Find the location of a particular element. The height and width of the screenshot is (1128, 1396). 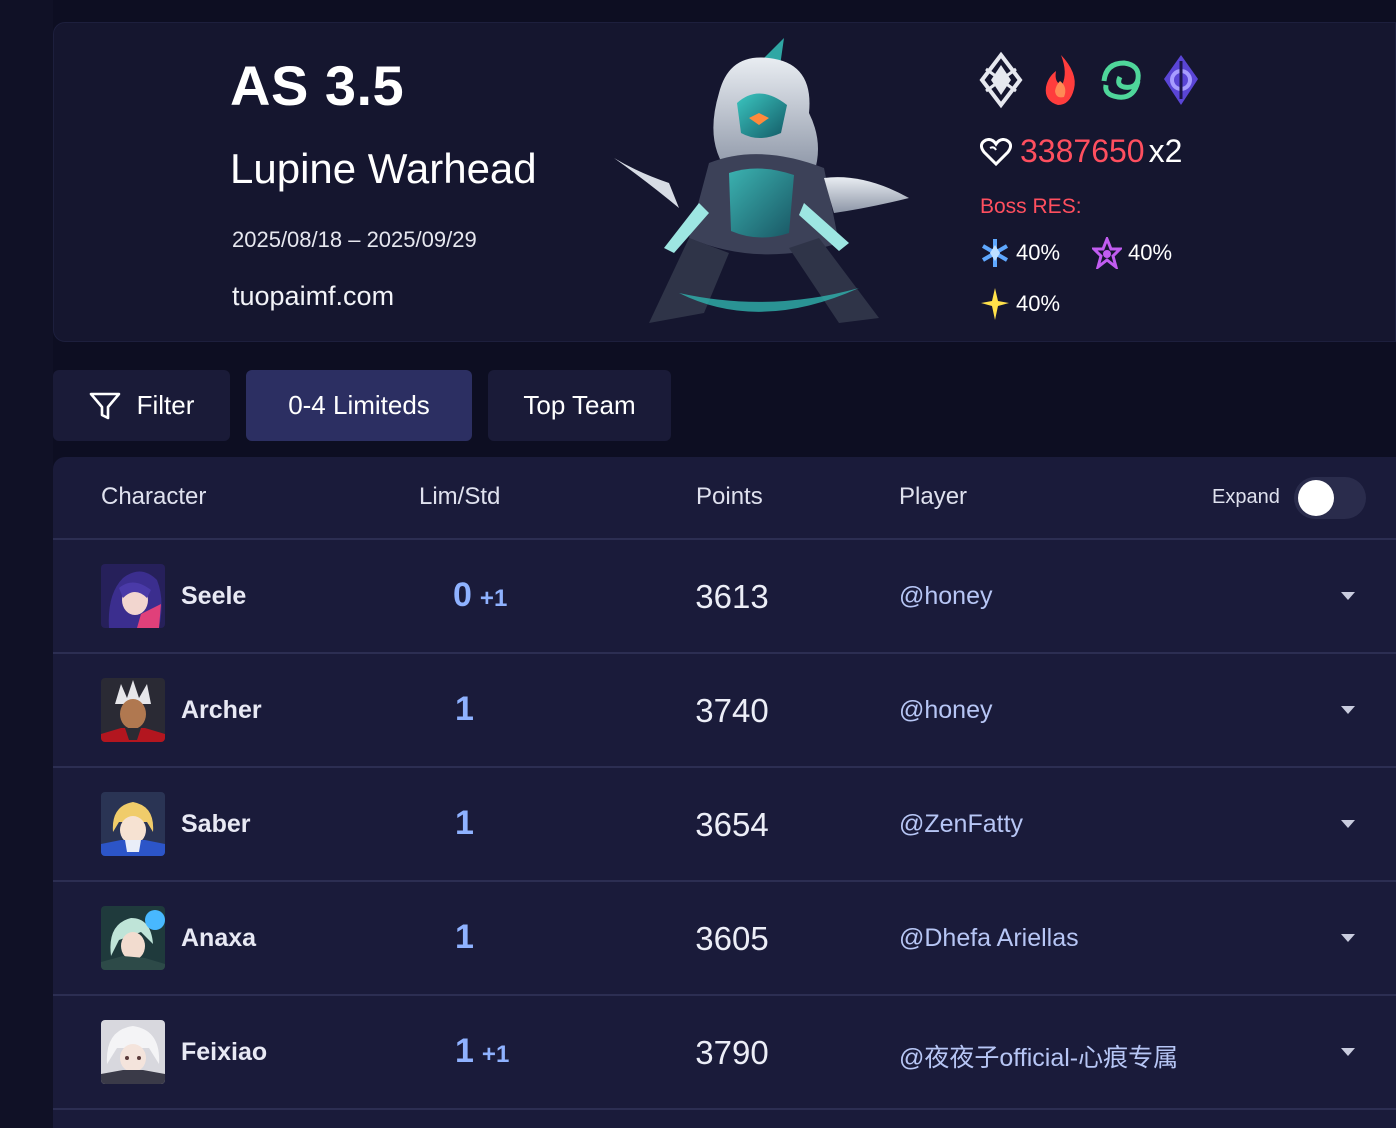

boss-hp: 3387650 x2 is located at coordinates (1081, 151).